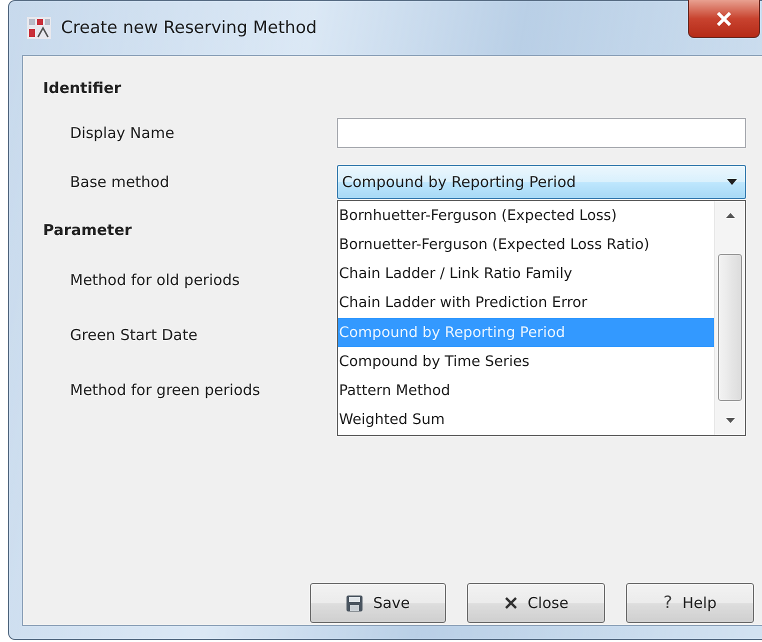  I want to click on dropdown-option: Pattern Method, so click(526, 391).